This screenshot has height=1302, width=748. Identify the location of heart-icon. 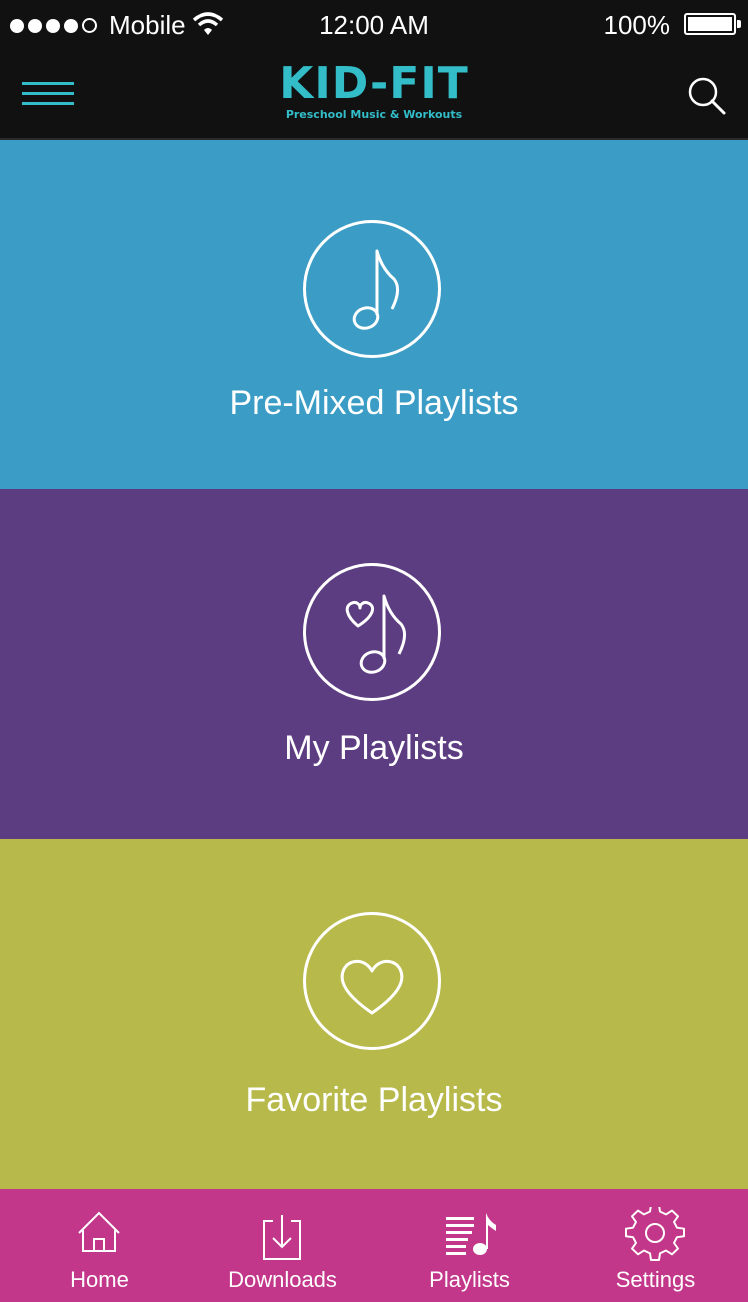
(372, 981).